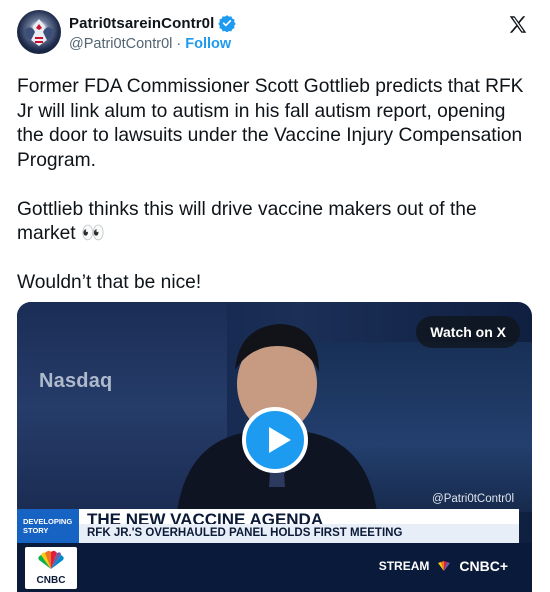 Image resolution: width=550 pixels, height=592 pixels. Describe the element at coordinates (208, 44) in the screenshot. I see `follow-button: Follow` at that location.